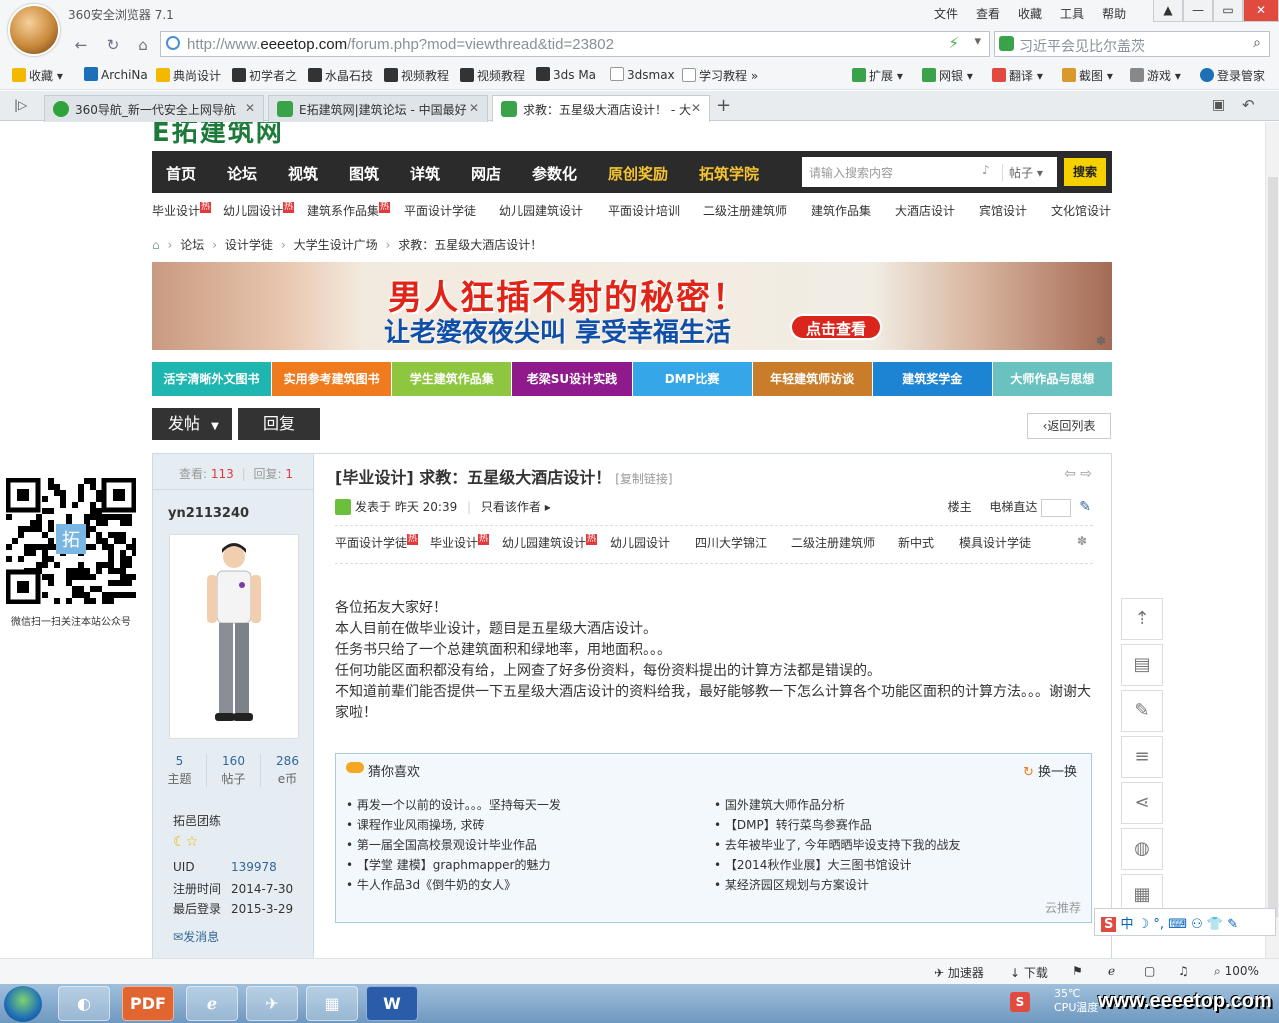 The height and width of the screenshot is (1023, 1279). I want to click on recommend-item: • 第一届全国高校景观设计毕业作品, so click(441, 844).